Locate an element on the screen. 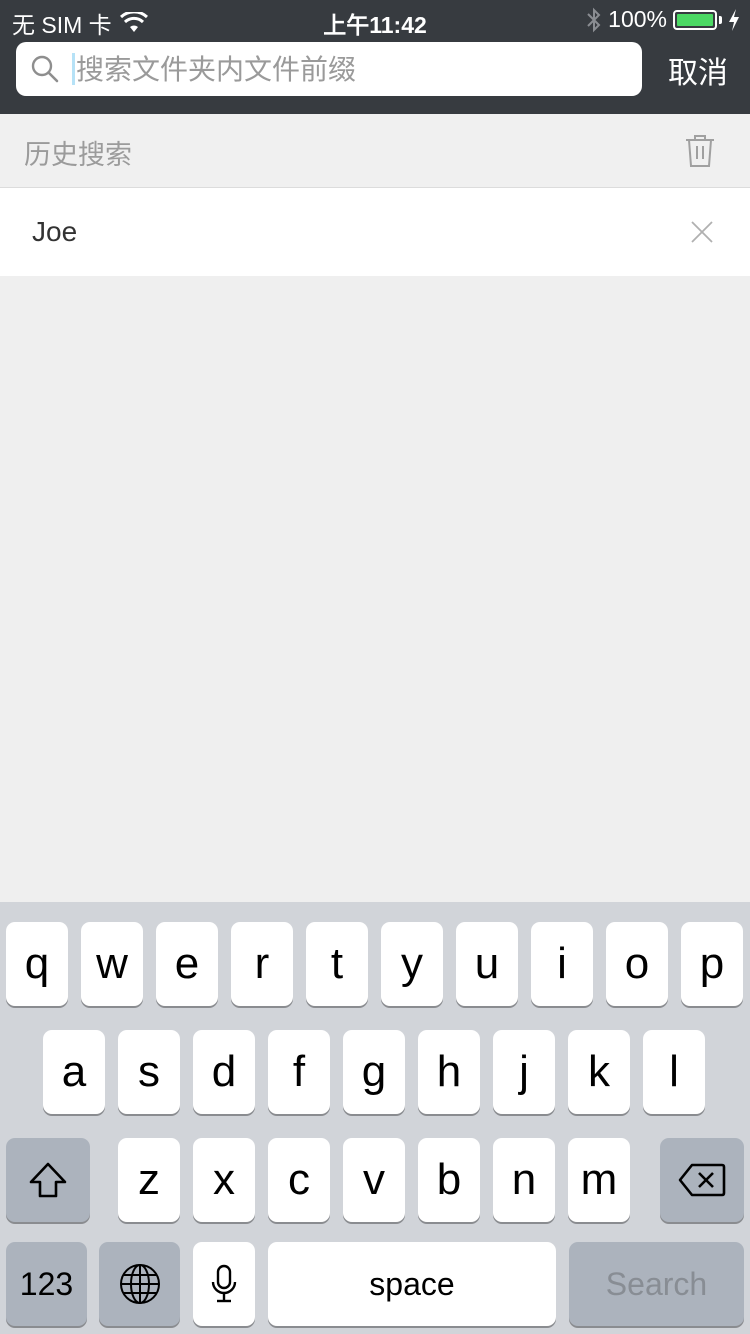 Image resolution: width=750 pixels, height=1334 pixels. search-icon is located at coordinates (45, 69).